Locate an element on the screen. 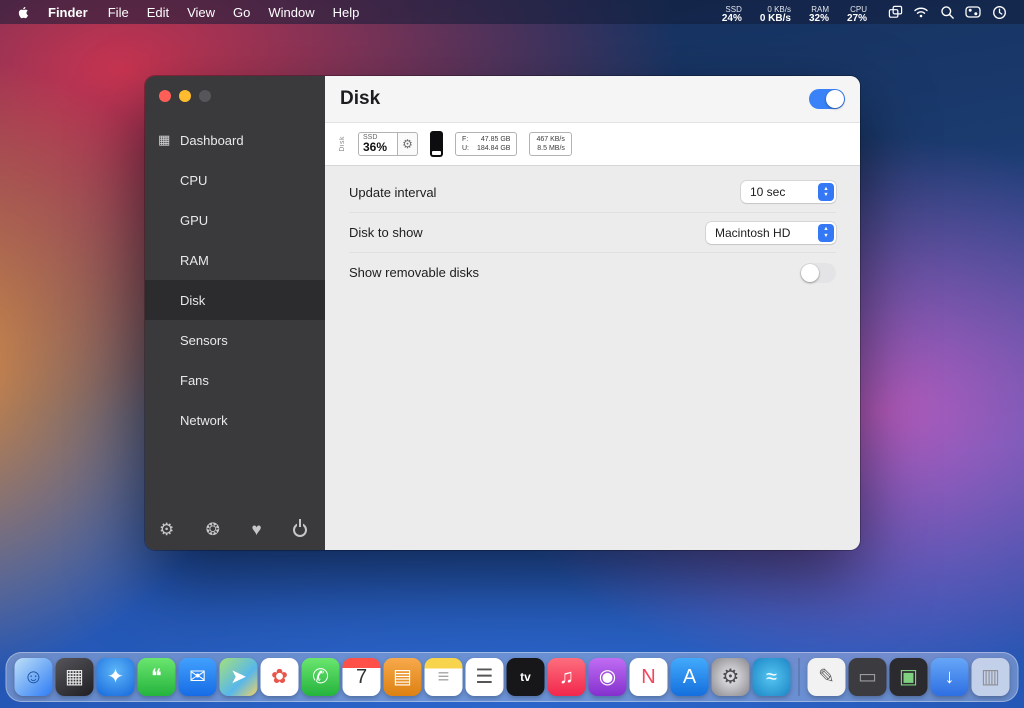  sidebar-item-dashboard: ▦ Dashboard is located at coordinates (235, 140).